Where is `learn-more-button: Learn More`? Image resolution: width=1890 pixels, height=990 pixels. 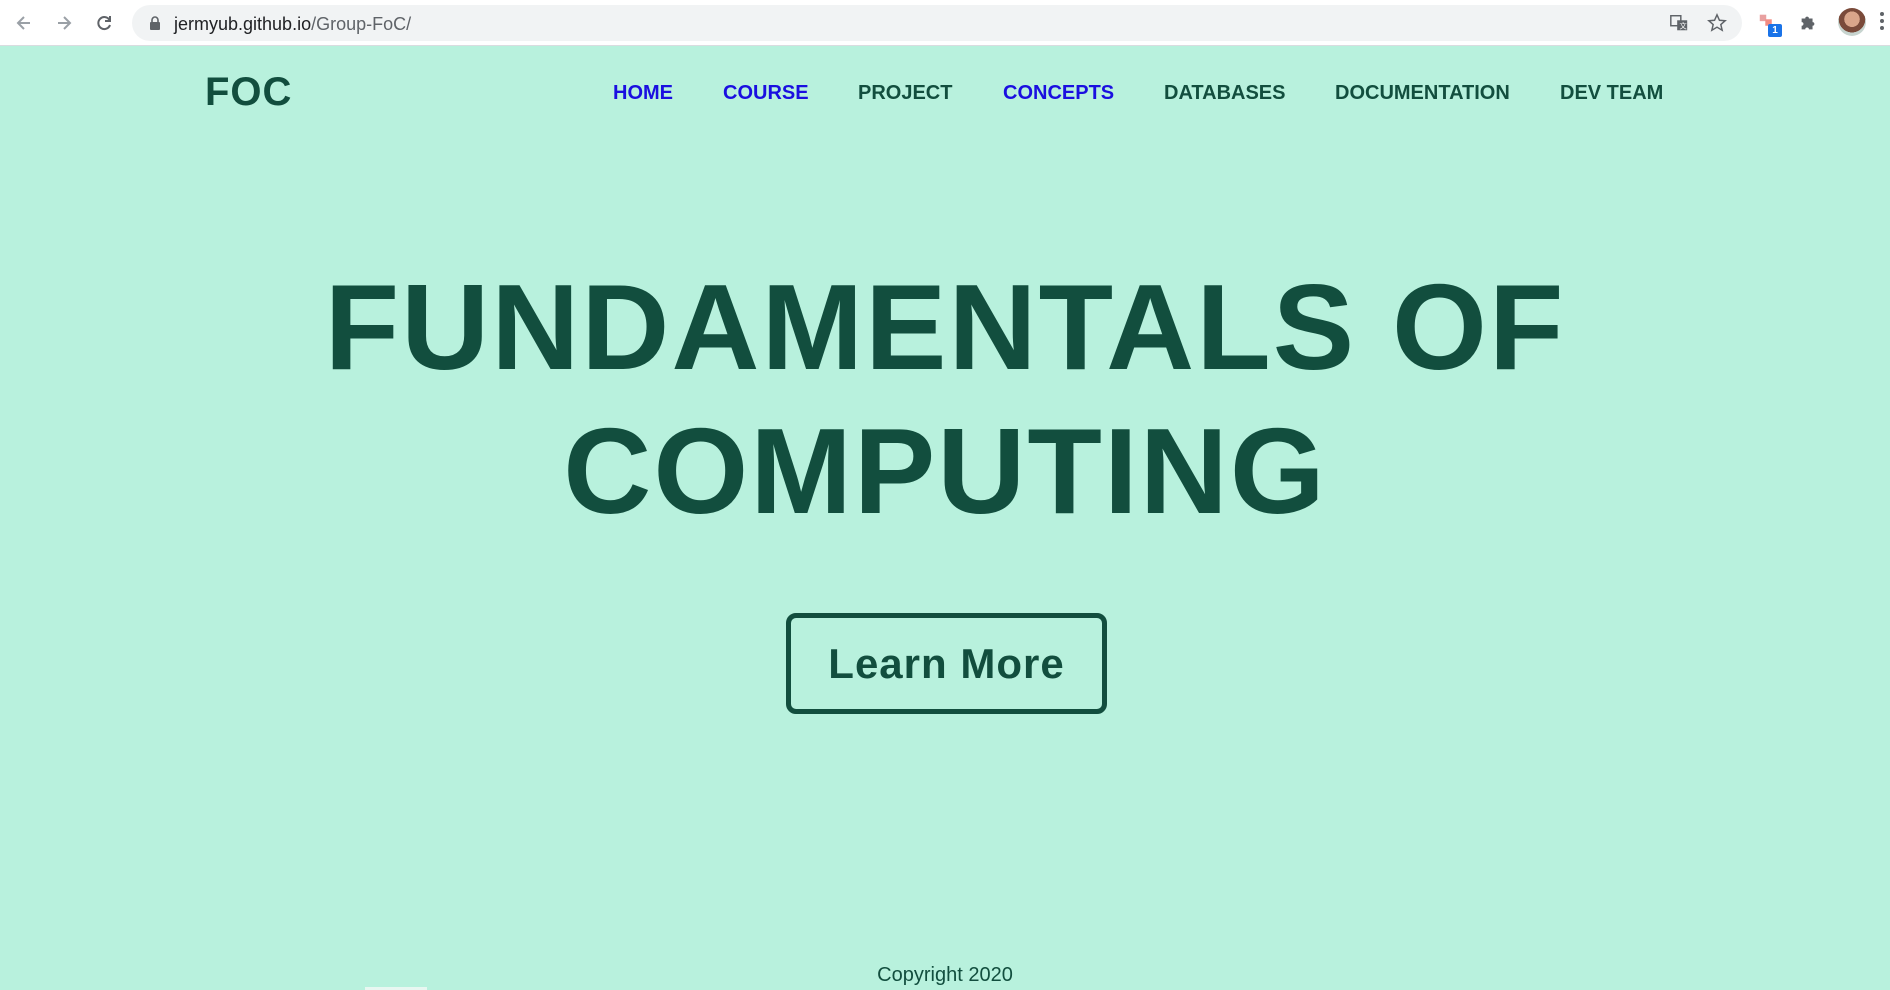 learn-more-button: Learn More is located at coordinates (946, 663).